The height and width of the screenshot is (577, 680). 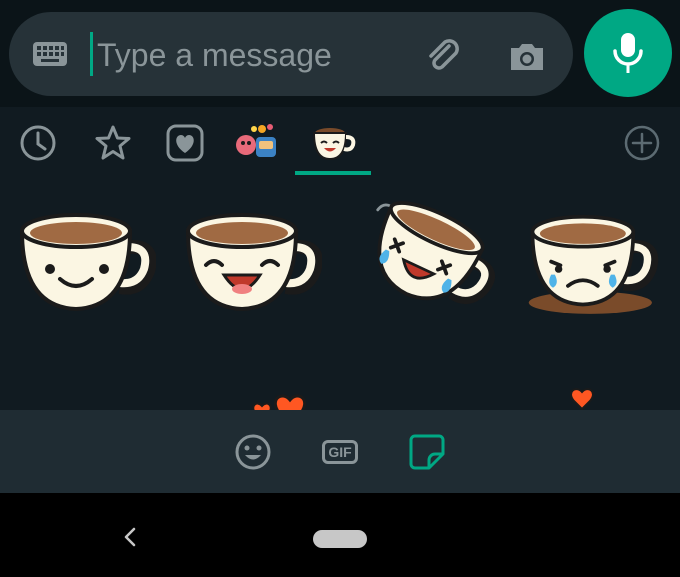 I want to click on keyboard-icon, so click(x=50, y=54).